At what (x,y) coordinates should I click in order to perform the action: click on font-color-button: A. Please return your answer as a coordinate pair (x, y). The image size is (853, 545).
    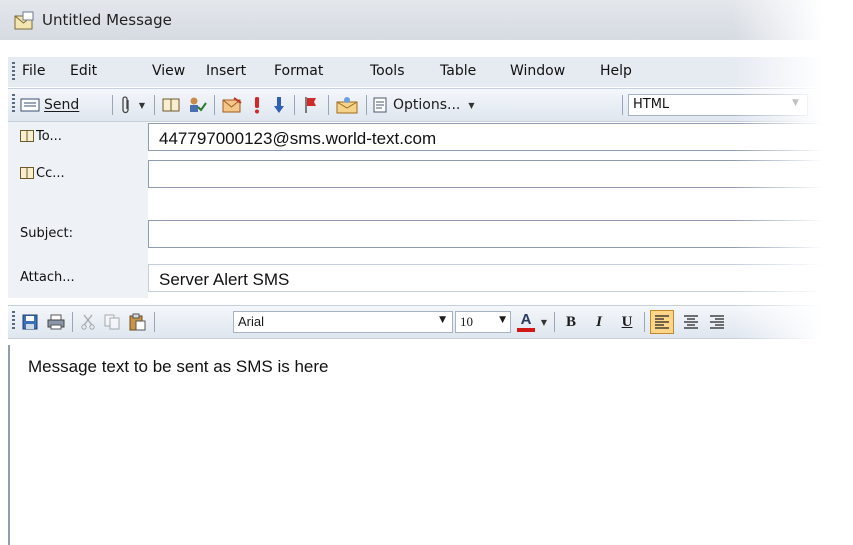
    Looking at the image, I should click on (526, 322).